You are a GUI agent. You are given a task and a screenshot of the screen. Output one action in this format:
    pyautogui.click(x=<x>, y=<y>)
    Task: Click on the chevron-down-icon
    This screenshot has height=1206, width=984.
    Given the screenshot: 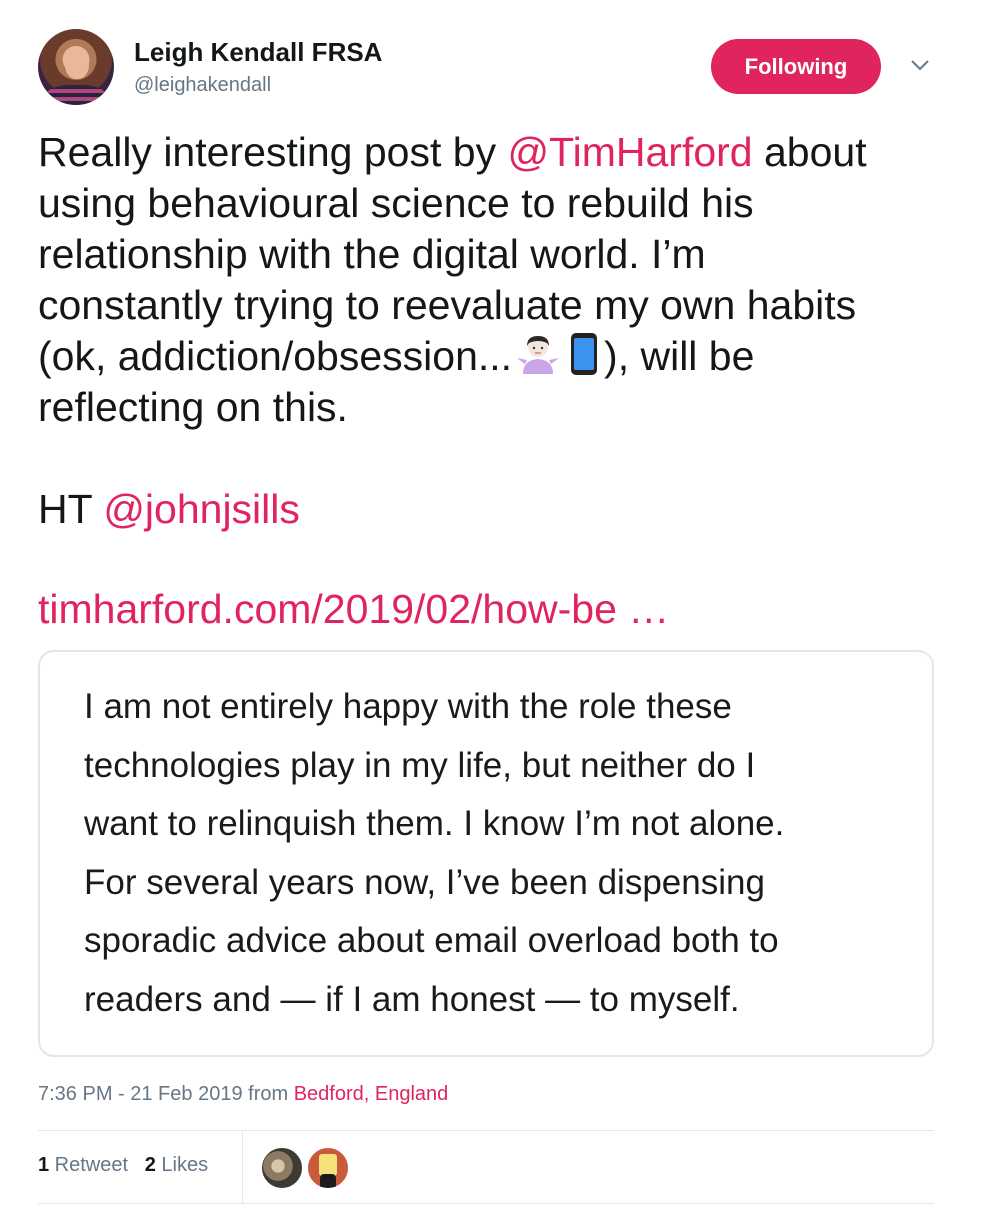 What is the action you would take?
    pyautogui.click(x=920, y=65)
    